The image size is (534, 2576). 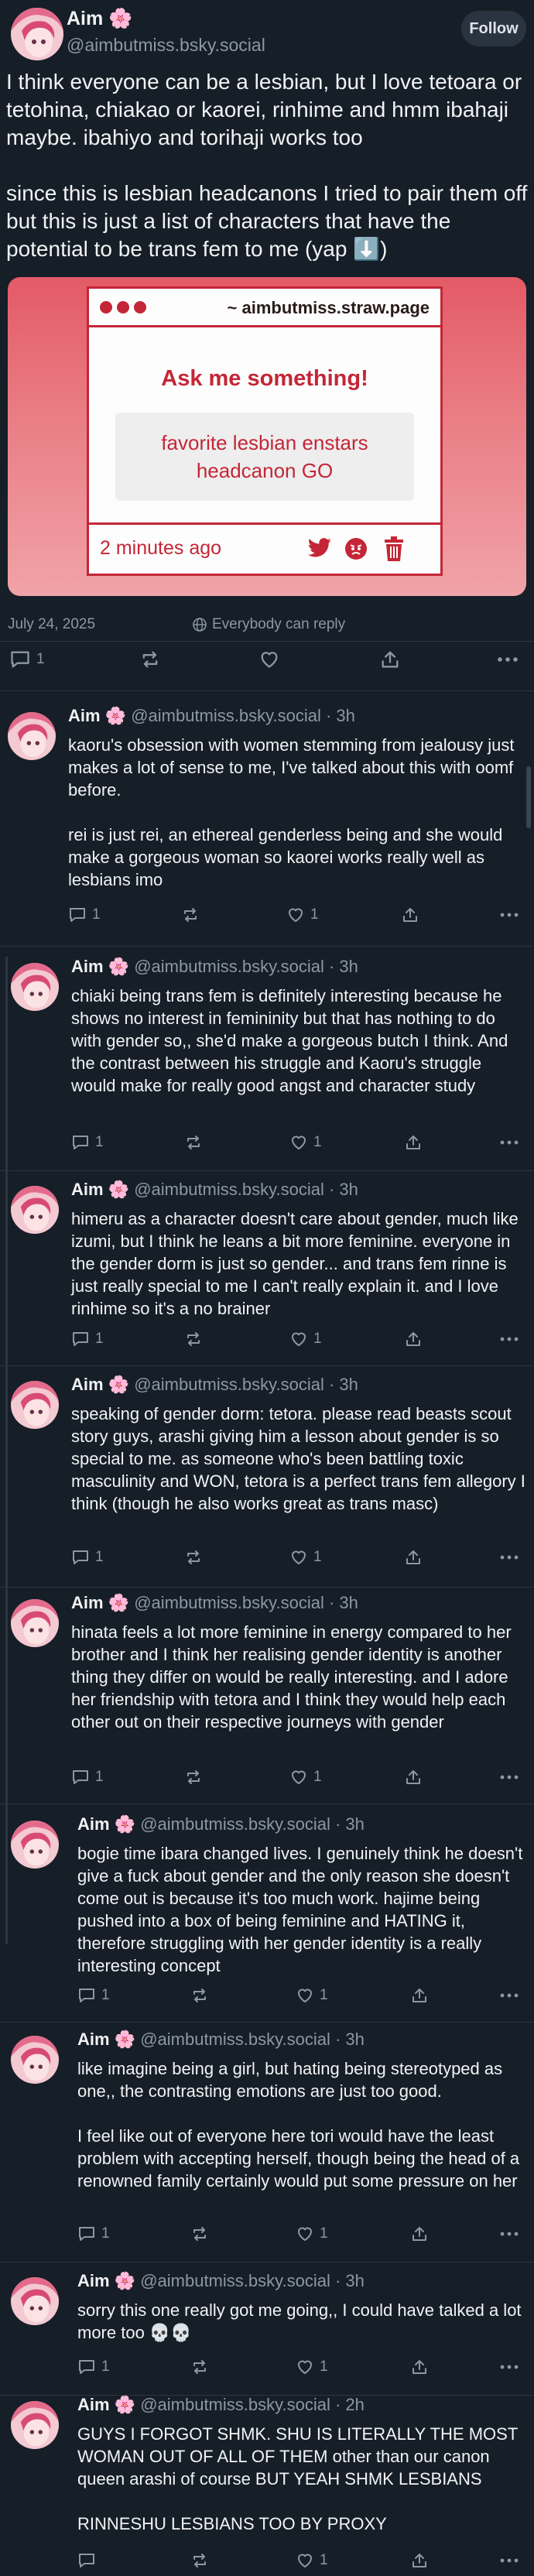 I want to click on like-button, so click(x=269, y=659).